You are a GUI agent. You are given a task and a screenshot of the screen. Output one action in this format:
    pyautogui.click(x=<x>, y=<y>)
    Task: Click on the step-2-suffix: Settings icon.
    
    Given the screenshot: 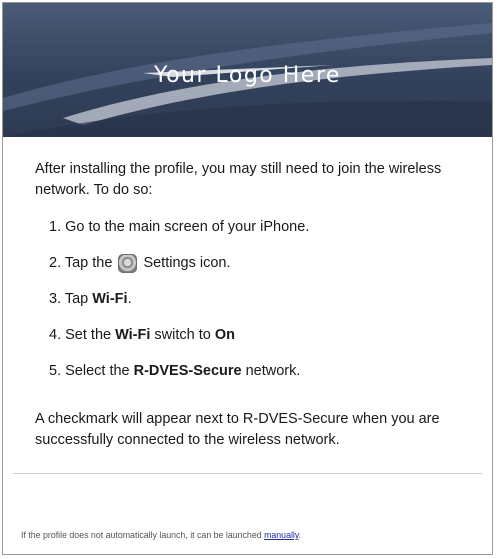 What is the action you would take?
    pyautogui.click(x=187, y=262)
    